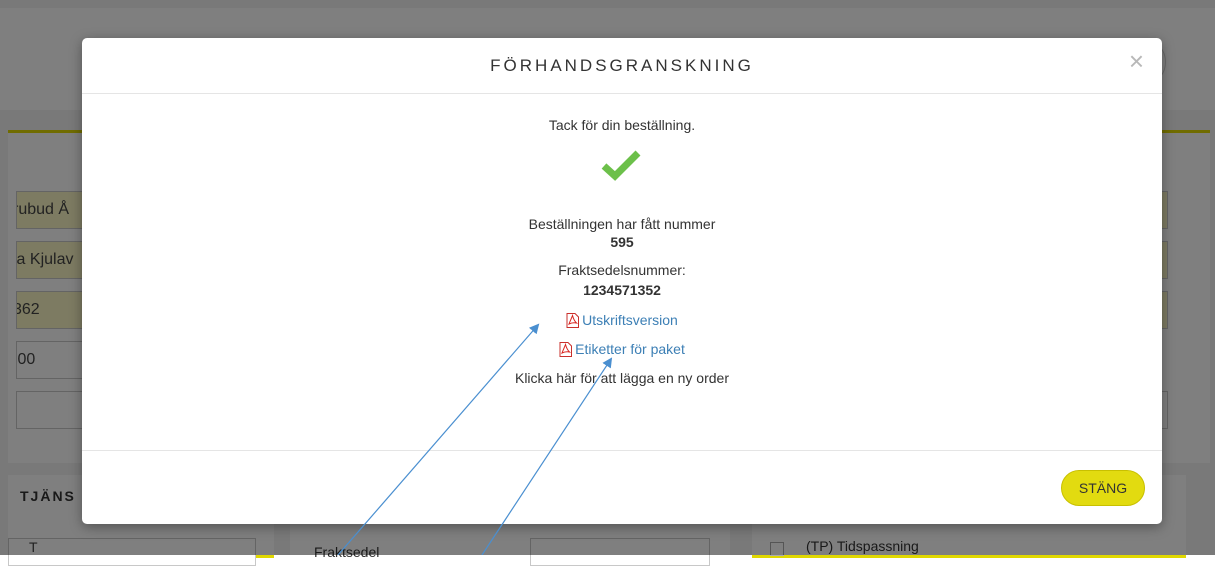 This screenshot has width=1215, height=566. I want to click on annotation-arrows, so click(475, 439).